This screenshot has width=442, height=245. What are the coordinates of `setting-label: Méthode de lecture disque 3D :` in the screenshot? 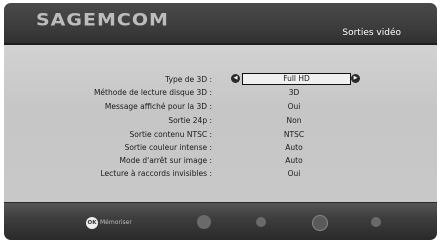 It's located at (152, 92).